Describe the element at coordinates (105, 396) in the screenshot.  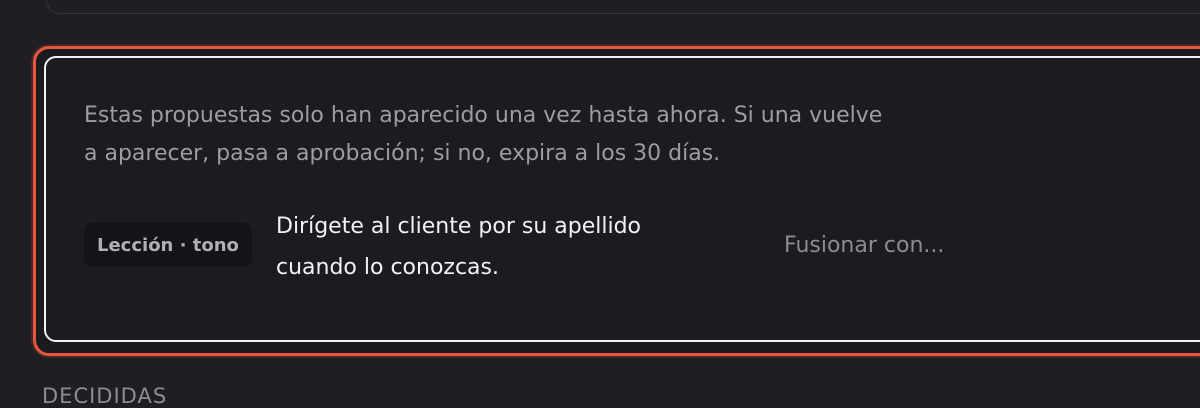
I see `decided-section-heading: DECIDIDAS` at that location.